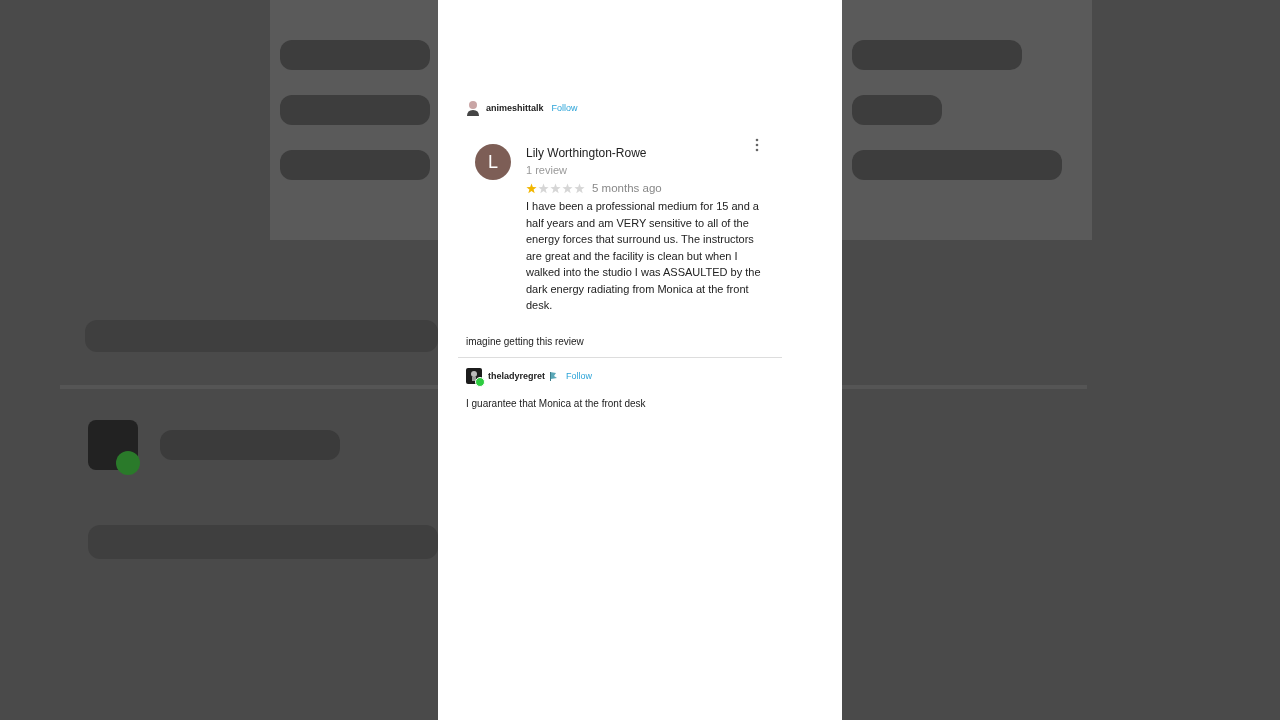 The height and width of the screenshot is (720, 1280). What do you see at coordinates (525, 341) in the screenshot?
I see `post-caption: imagine getting this review` at bounding box center [525, 341].